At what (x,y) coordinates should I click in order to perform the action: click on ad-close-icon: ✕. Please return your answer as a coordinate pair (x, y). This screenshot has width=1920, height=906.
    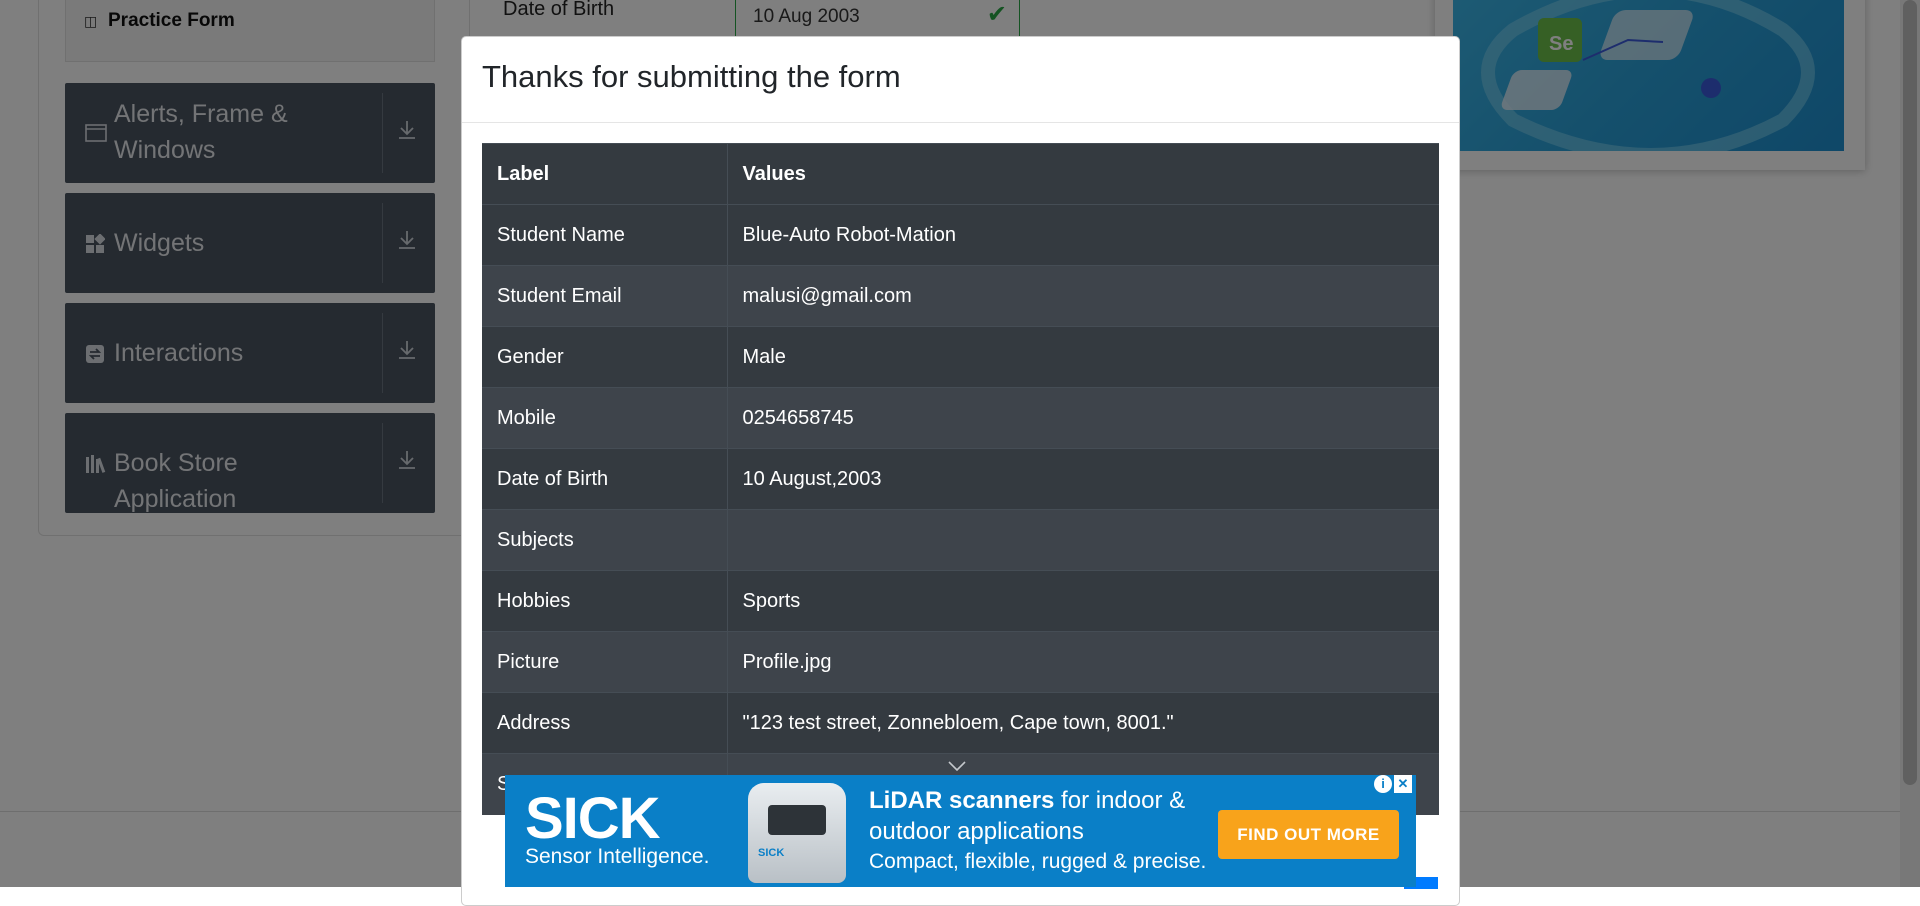
    Looking at the image, I should click on (1403, 784).